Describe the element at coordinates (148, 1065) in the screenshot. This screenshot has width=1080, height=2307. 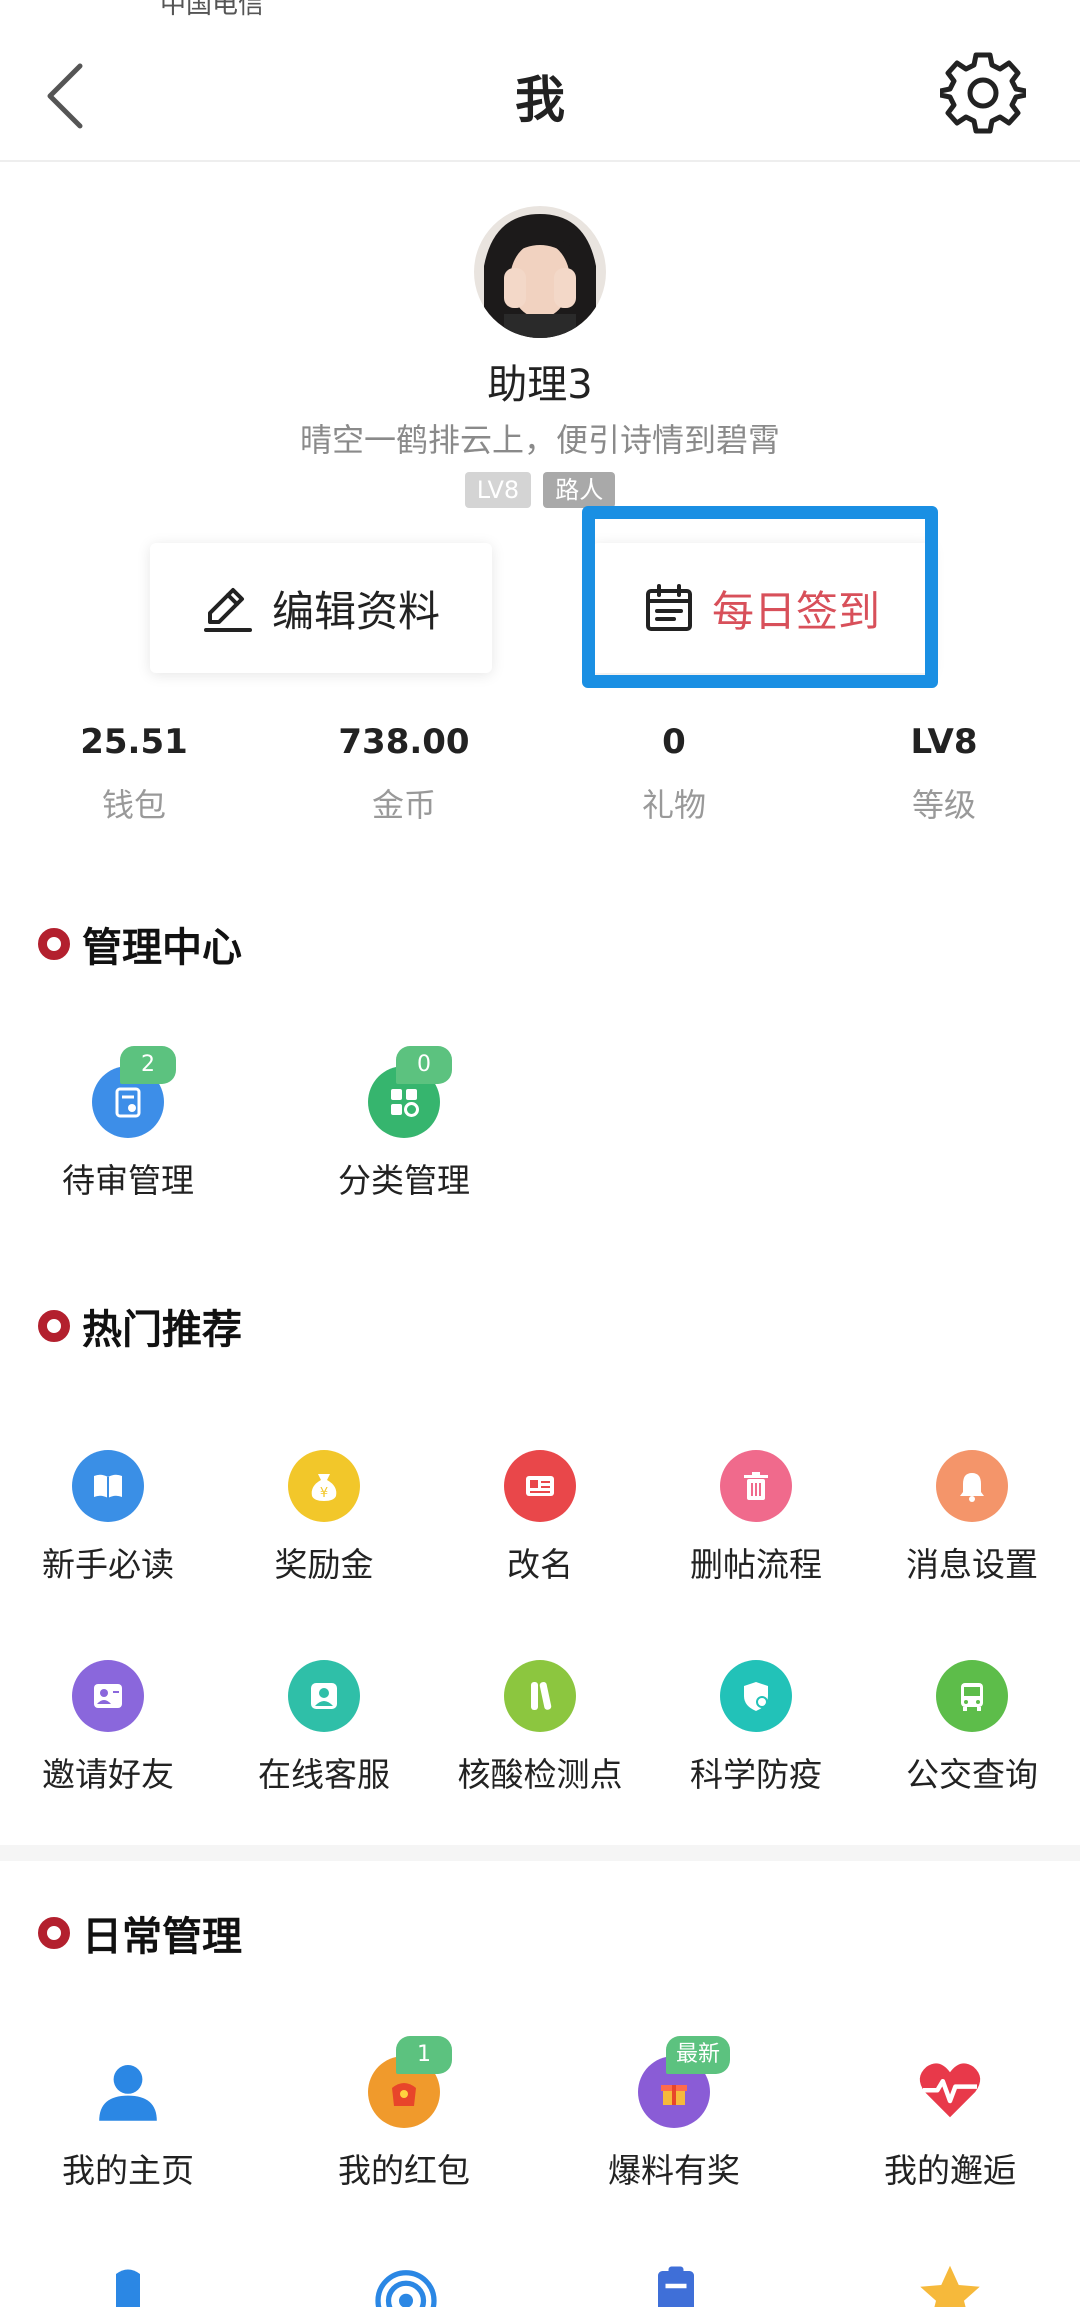
I see `count-badge: 2` at that location.